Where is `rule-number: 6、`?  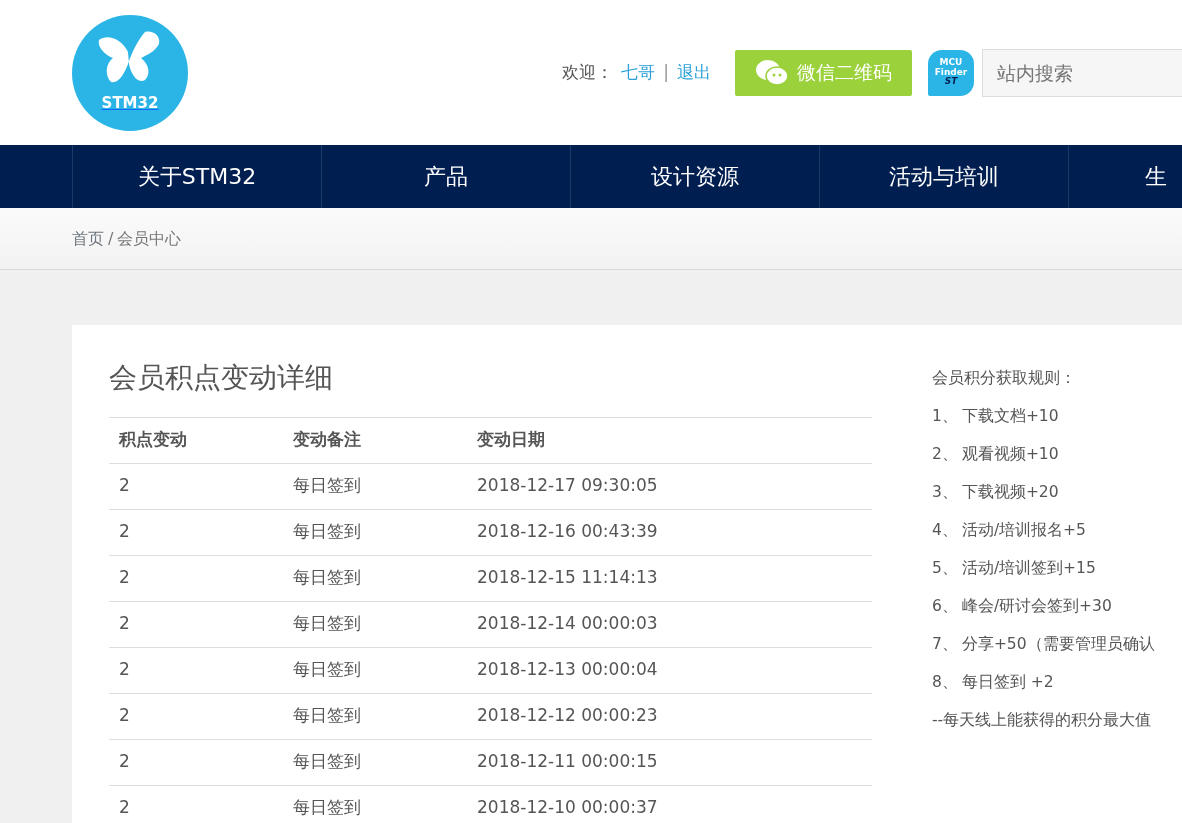
rule-number: 6、 is located at coordinates (945, 606).